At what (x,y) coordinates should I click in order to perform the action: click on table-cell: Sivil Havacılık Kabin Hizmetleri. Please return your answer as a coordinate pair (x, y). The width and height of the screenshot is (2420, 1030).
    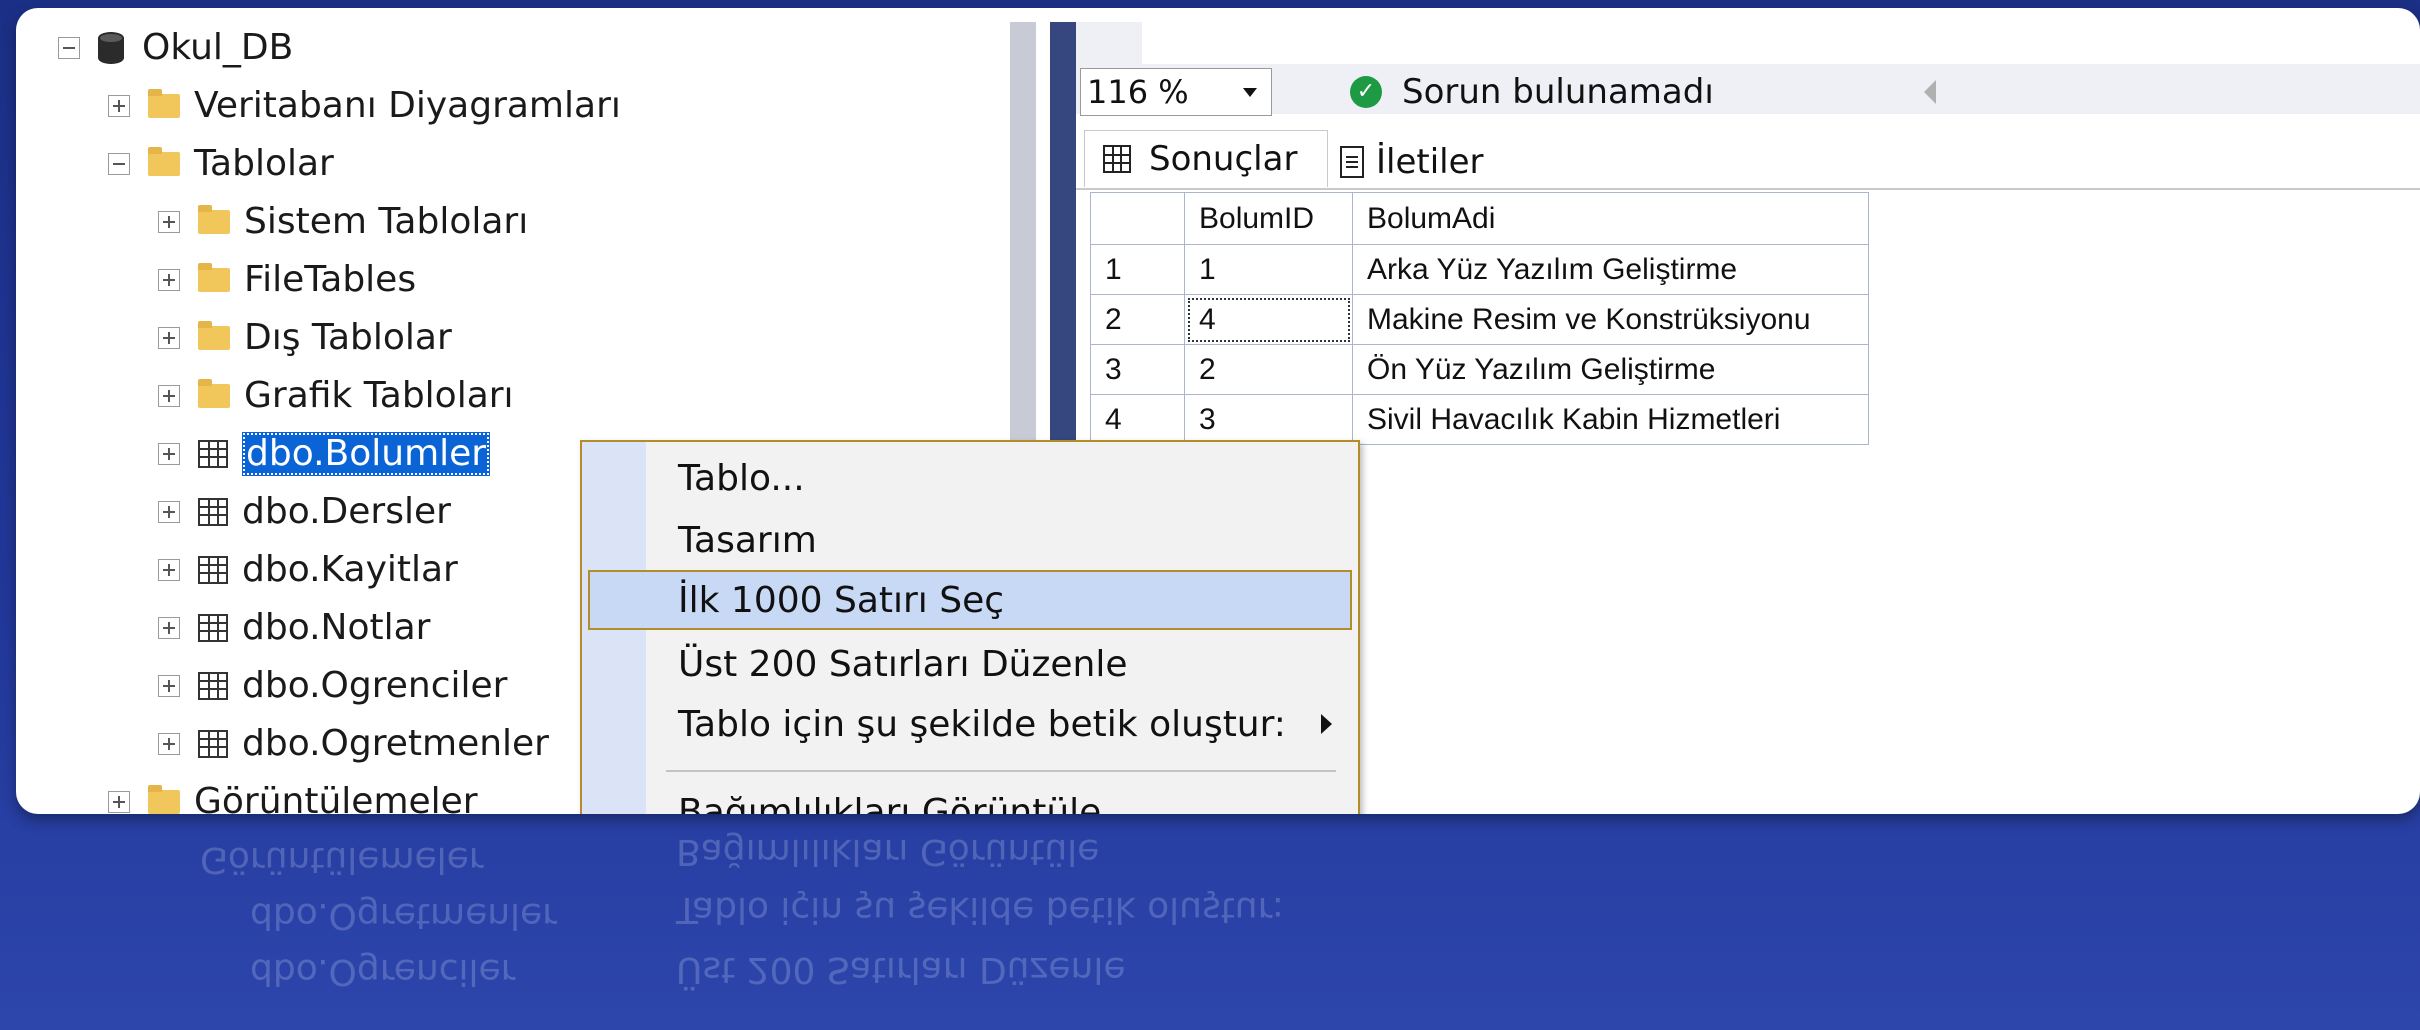
    Looking at the image, I should click on (1610, 419).